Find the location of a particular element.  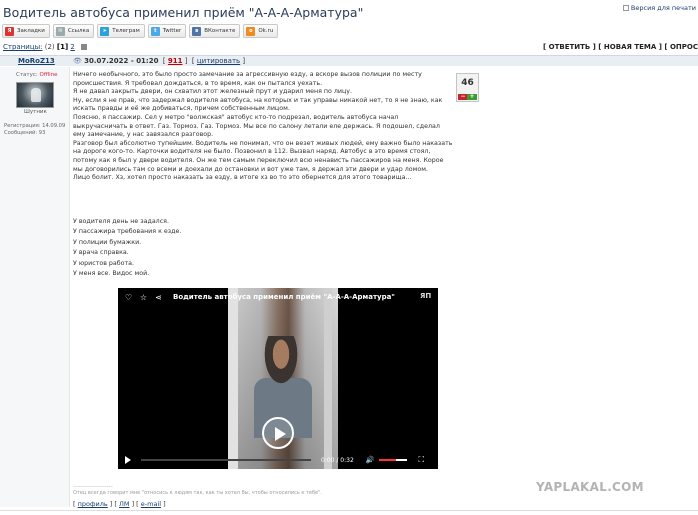

author-stats: Регистрация: 14.09.09 Сообщений: 93 is located at coordinates (34, 130).